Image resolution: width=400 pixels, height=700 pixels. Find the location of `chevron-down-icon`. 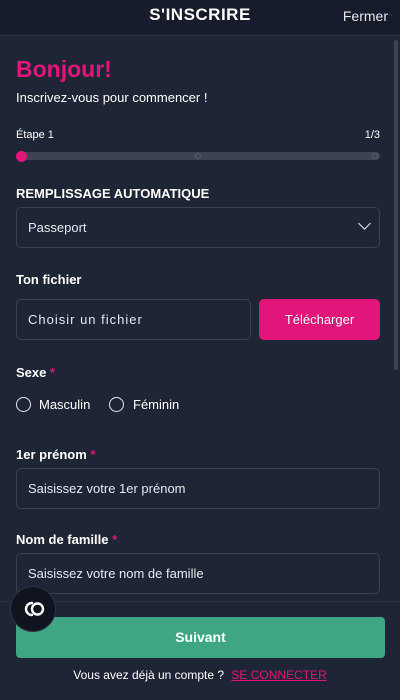

chevron-down-icon is located at coordinates (364, 223).